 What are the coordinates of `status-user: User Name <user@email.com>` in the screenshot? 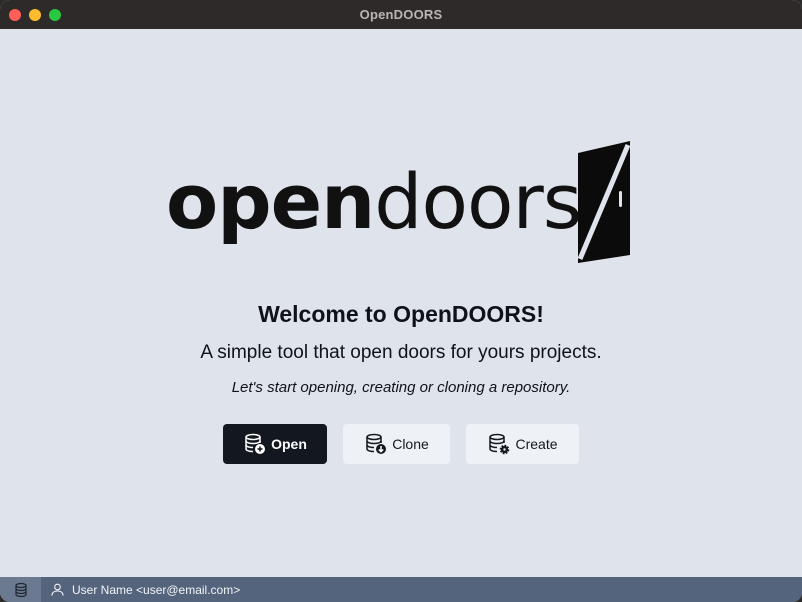 It's located at (145, 590).